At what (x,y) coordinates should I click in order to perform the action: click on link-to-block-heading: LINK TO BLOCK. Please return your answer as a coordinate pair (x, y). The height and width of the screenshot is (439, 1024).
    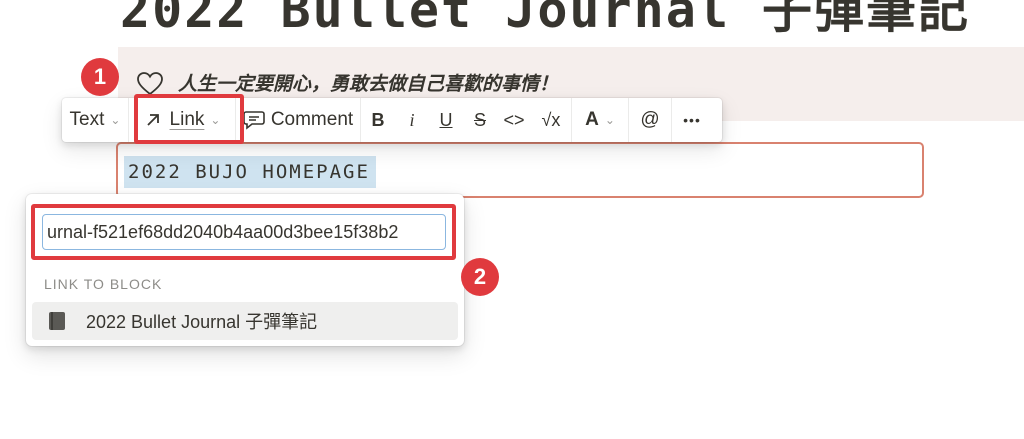
    Looking at the image, I should click on (103, 284).